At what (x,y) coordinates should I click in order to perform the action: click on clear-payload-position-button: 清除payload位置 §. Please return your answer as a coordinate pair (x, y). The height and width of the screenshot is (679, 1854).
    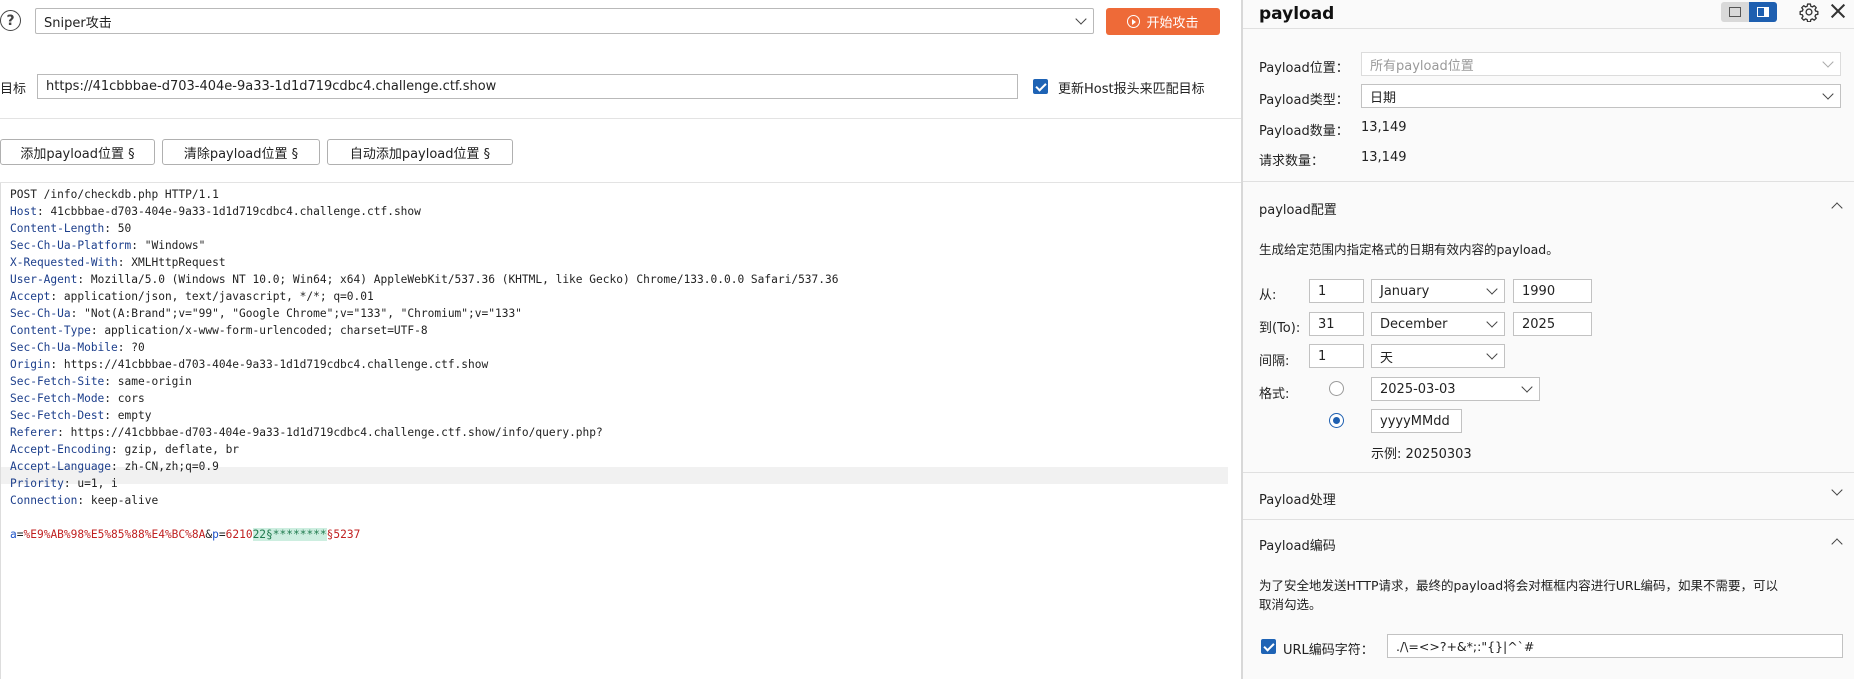
    Looking at the image, I should click on (241, 152).